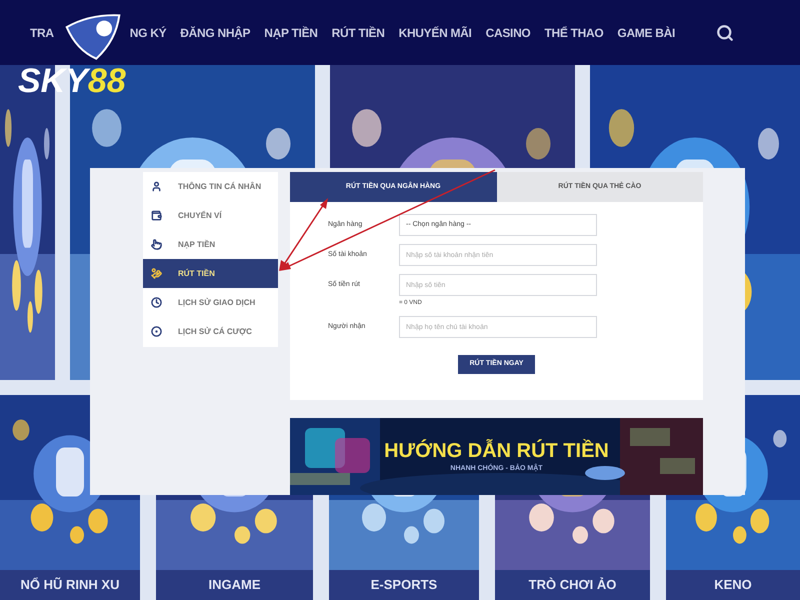 Image resolution: width=800 pixels, height=600 pixels. Describe the element at coordinates (234, 585) in the screenshot. I see `game-label: INGAME` at that location.